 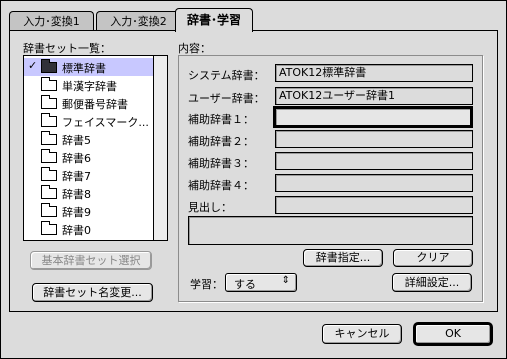 What do you see at coordinates (261, 282) in the screenshot?
I see `learning-popup: する ⇕` at bounding box center [261, 282].